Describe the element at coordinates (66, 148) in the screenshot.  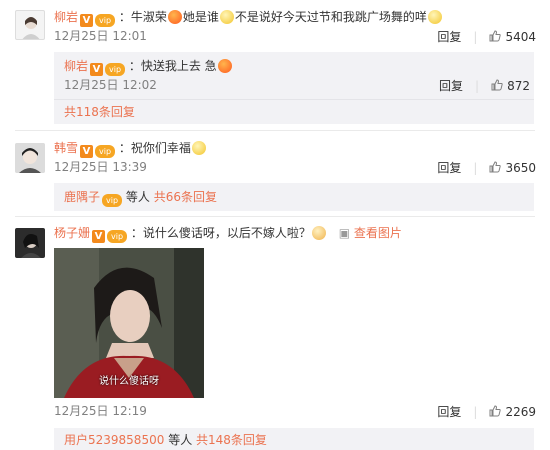
I see `comment-author: 韩雪` at that location.